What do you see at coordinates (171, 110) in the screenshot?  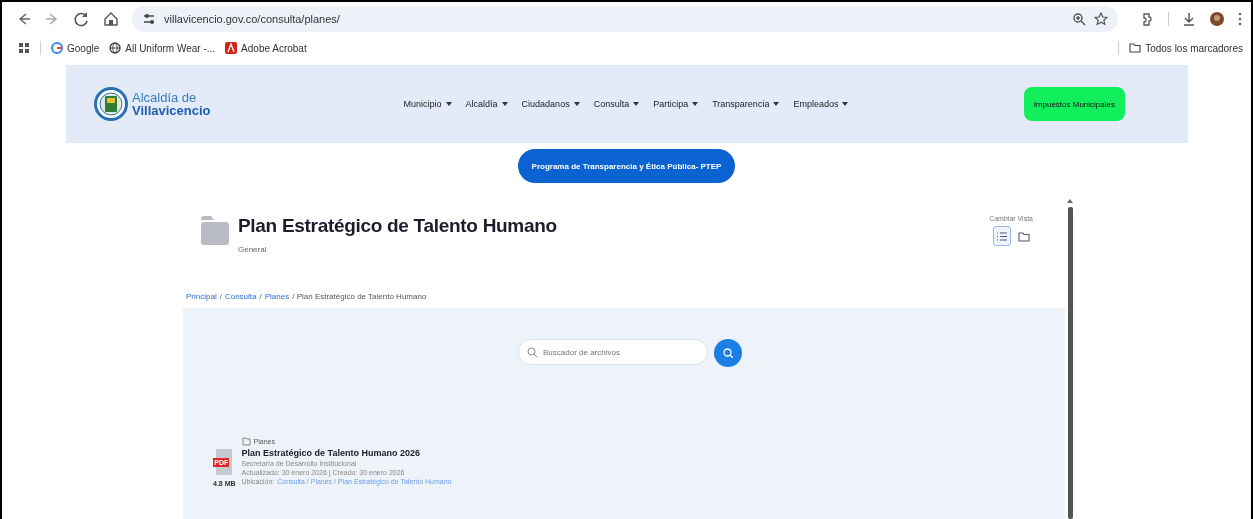 I see `logo-text: Villavicencio` at bounding box center [171, 110].